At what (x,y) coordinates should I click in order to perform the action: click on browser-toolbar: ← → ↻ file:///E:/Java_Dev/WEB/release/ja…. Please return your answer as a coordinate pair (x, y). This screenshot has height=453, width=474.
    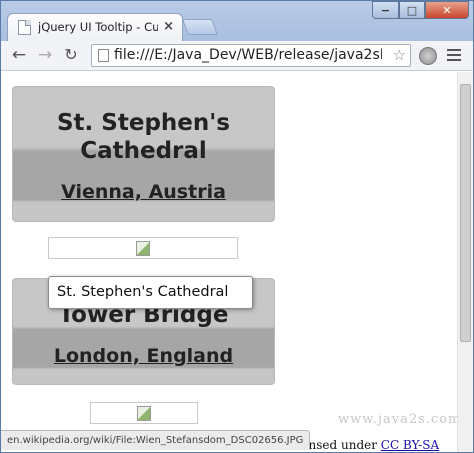
    Looking at the image, I should click on (237, 56).